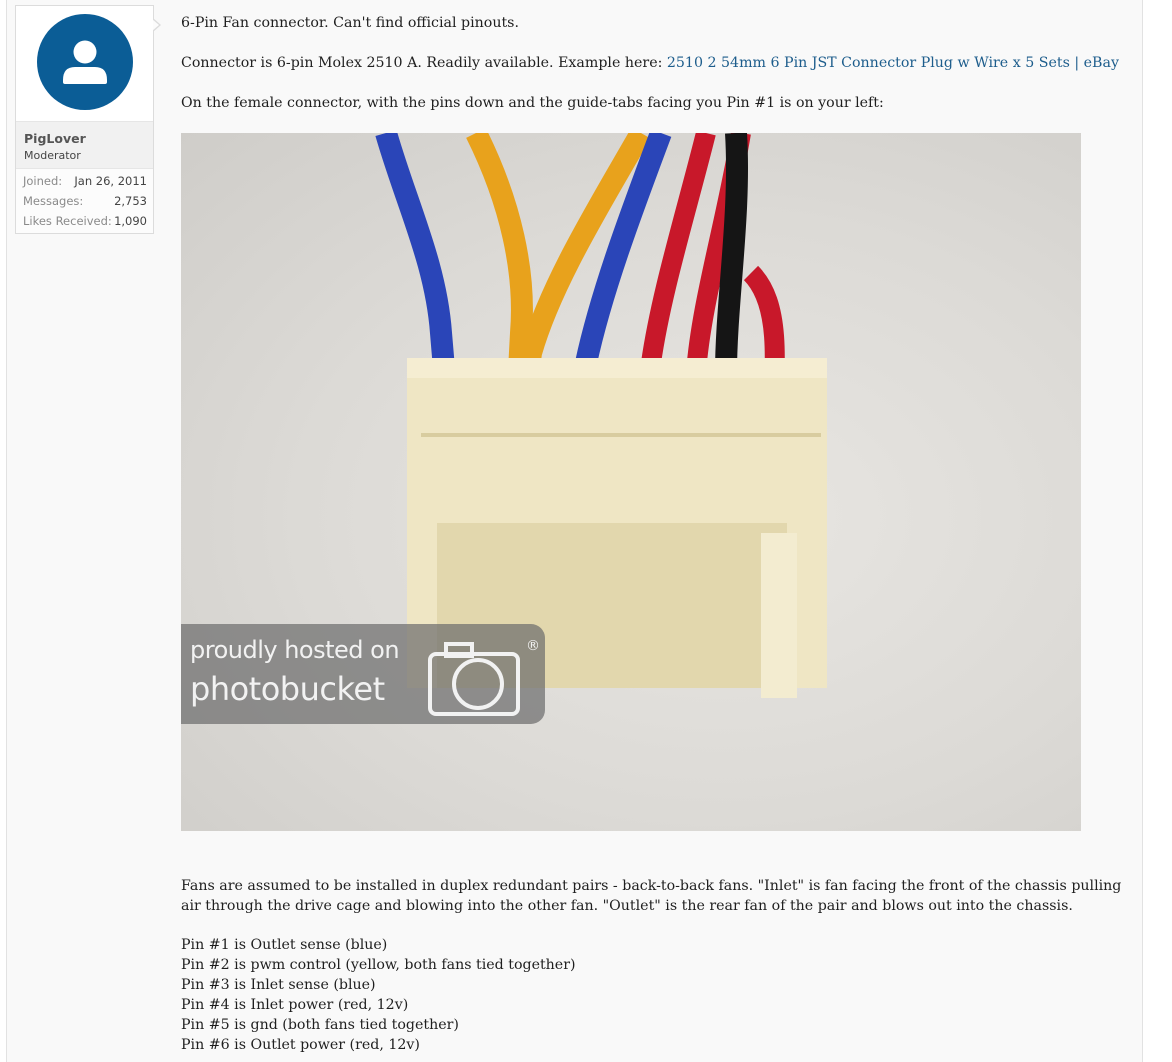 The height and width of the screenshot is (1062, 1172). Describe the element at coordinates (110, 181) in the screenshot. I see `stat-value: Jan 26, 2011` at that location.